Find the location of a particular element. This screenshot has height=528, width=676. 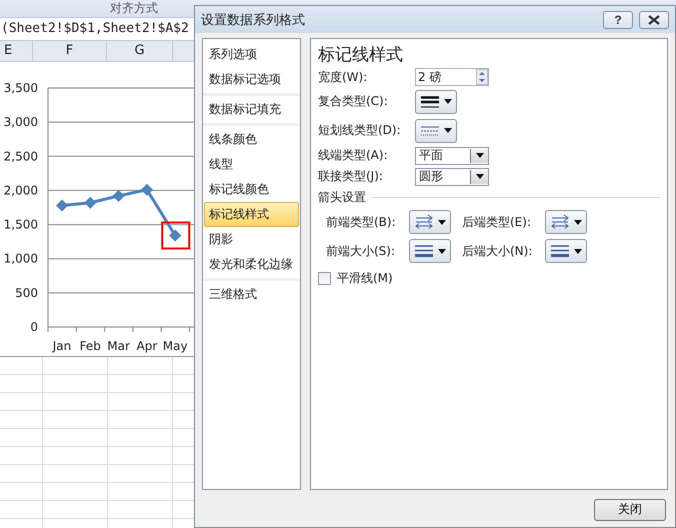

dialog-title: 设置数据系列格式 is located at coordinates (253, 20).